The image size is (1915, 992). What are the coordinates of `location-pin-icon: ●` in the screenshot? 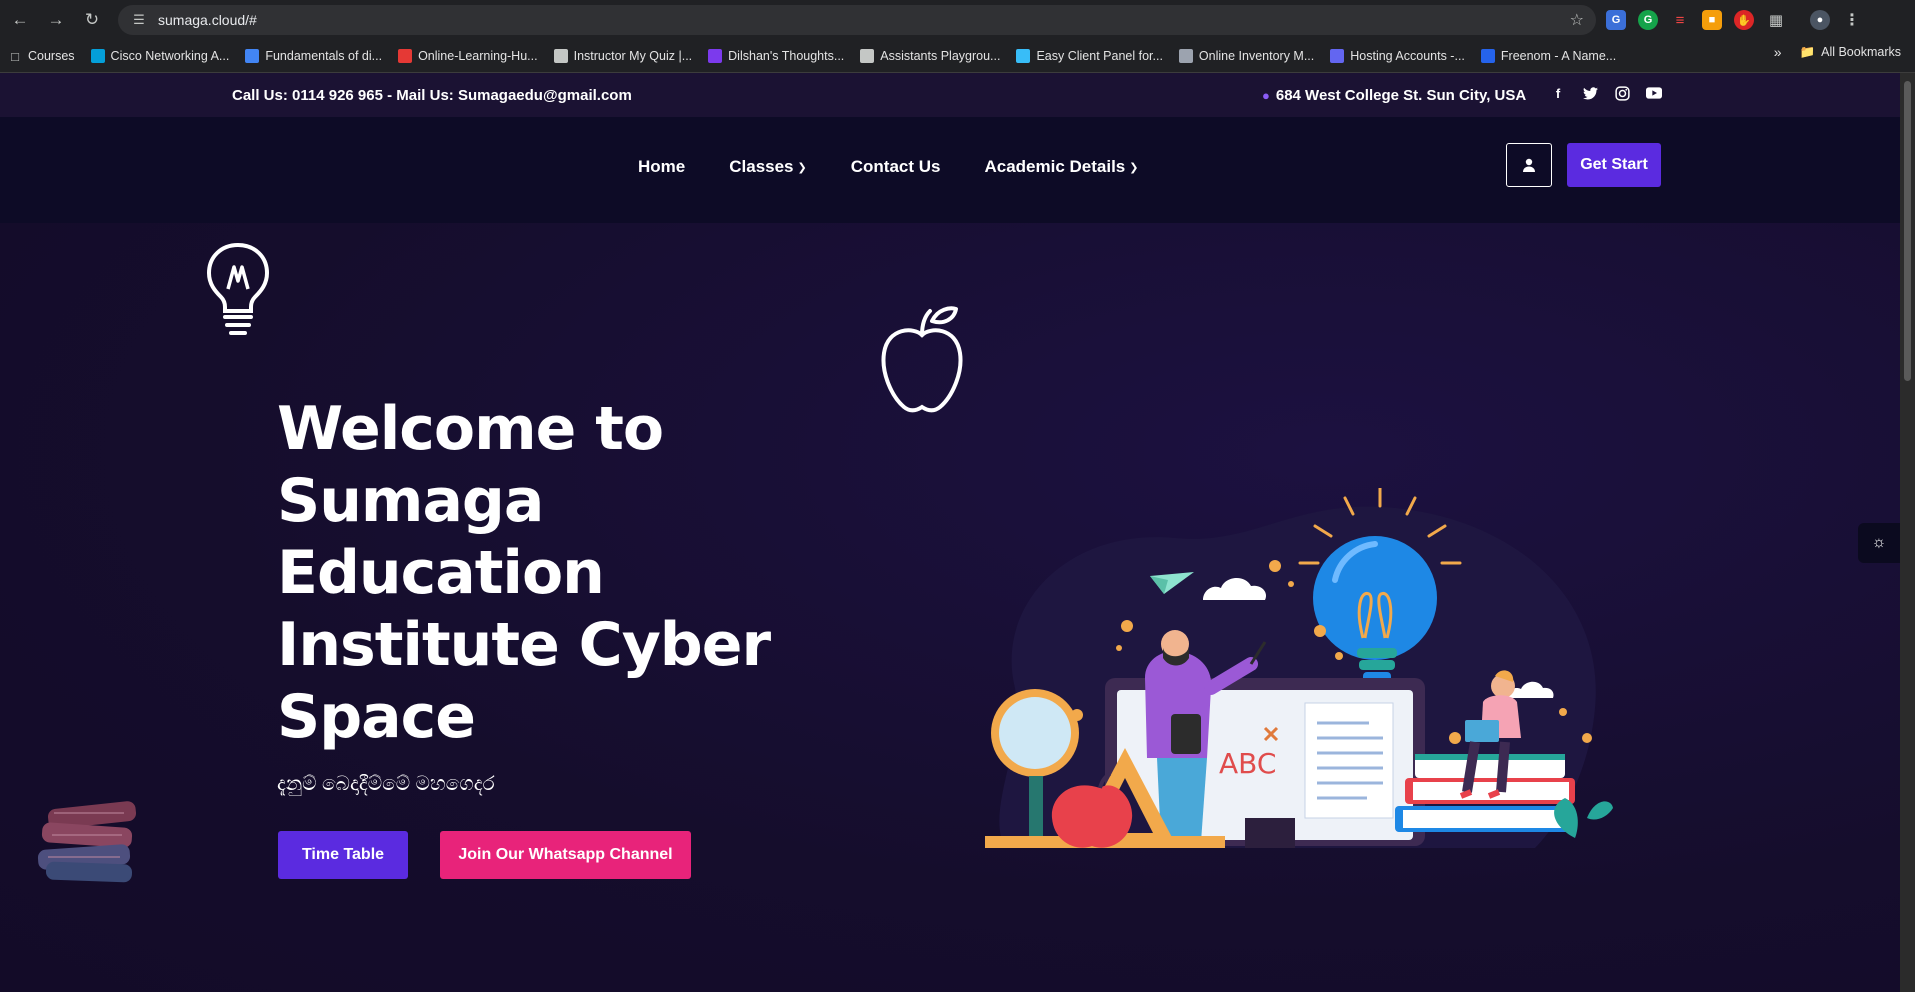 It's located at (1266, 95).